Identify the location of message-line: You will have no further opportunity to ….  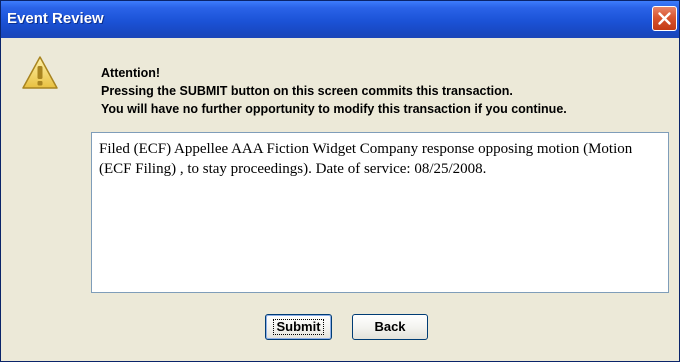
(334, 109).